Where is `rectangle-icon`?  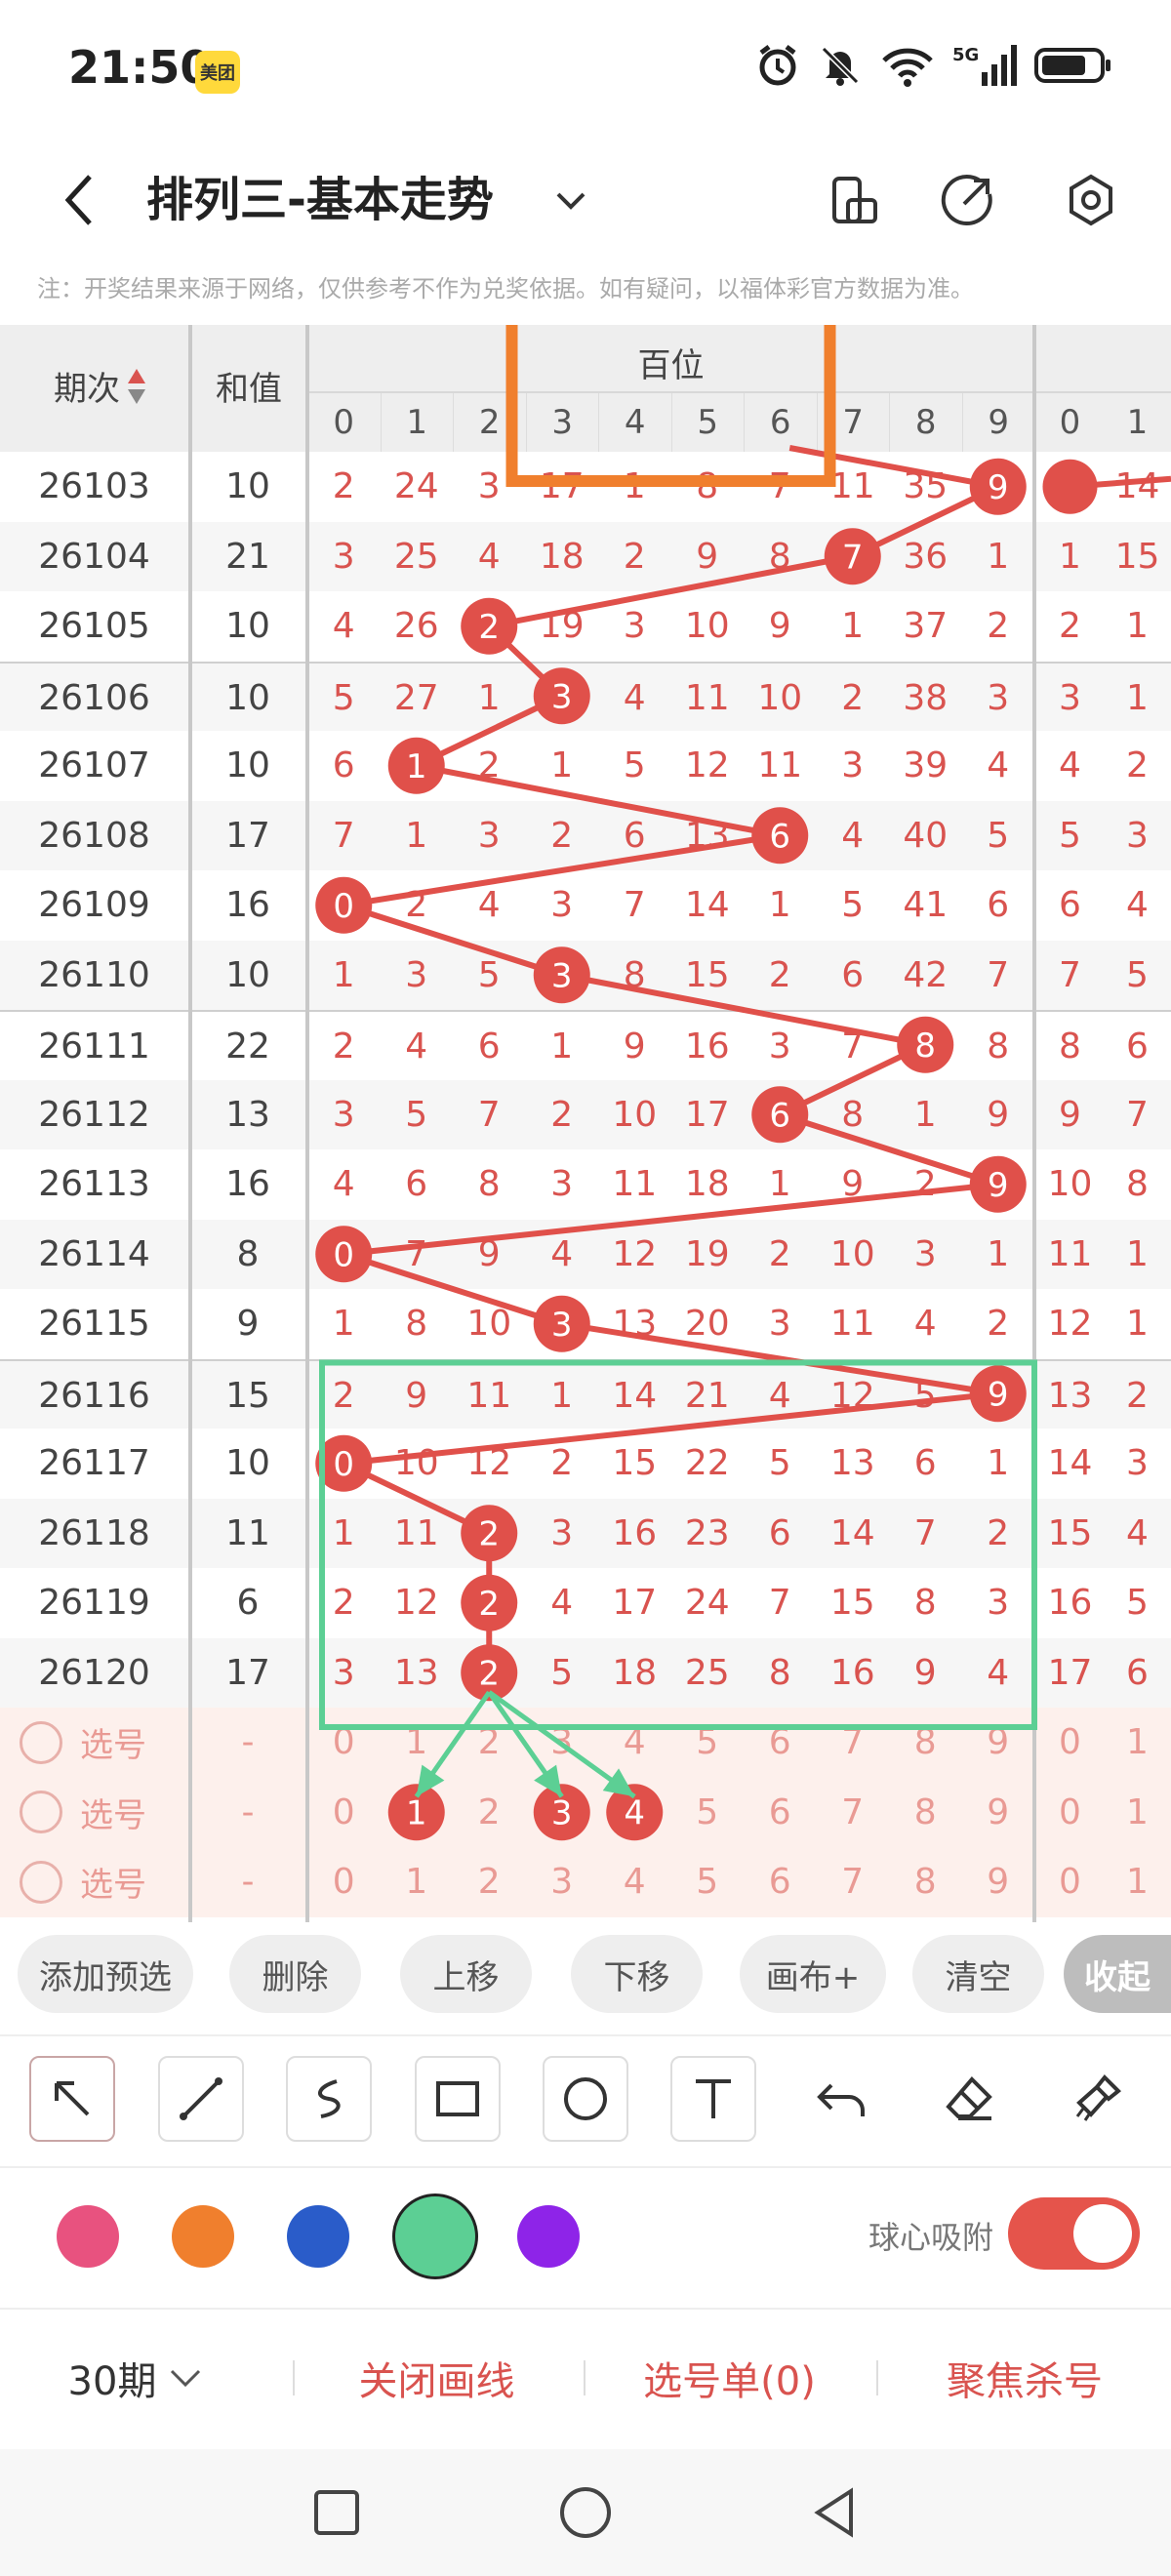 rectangle-icon is located at coordinates (457, 2098).